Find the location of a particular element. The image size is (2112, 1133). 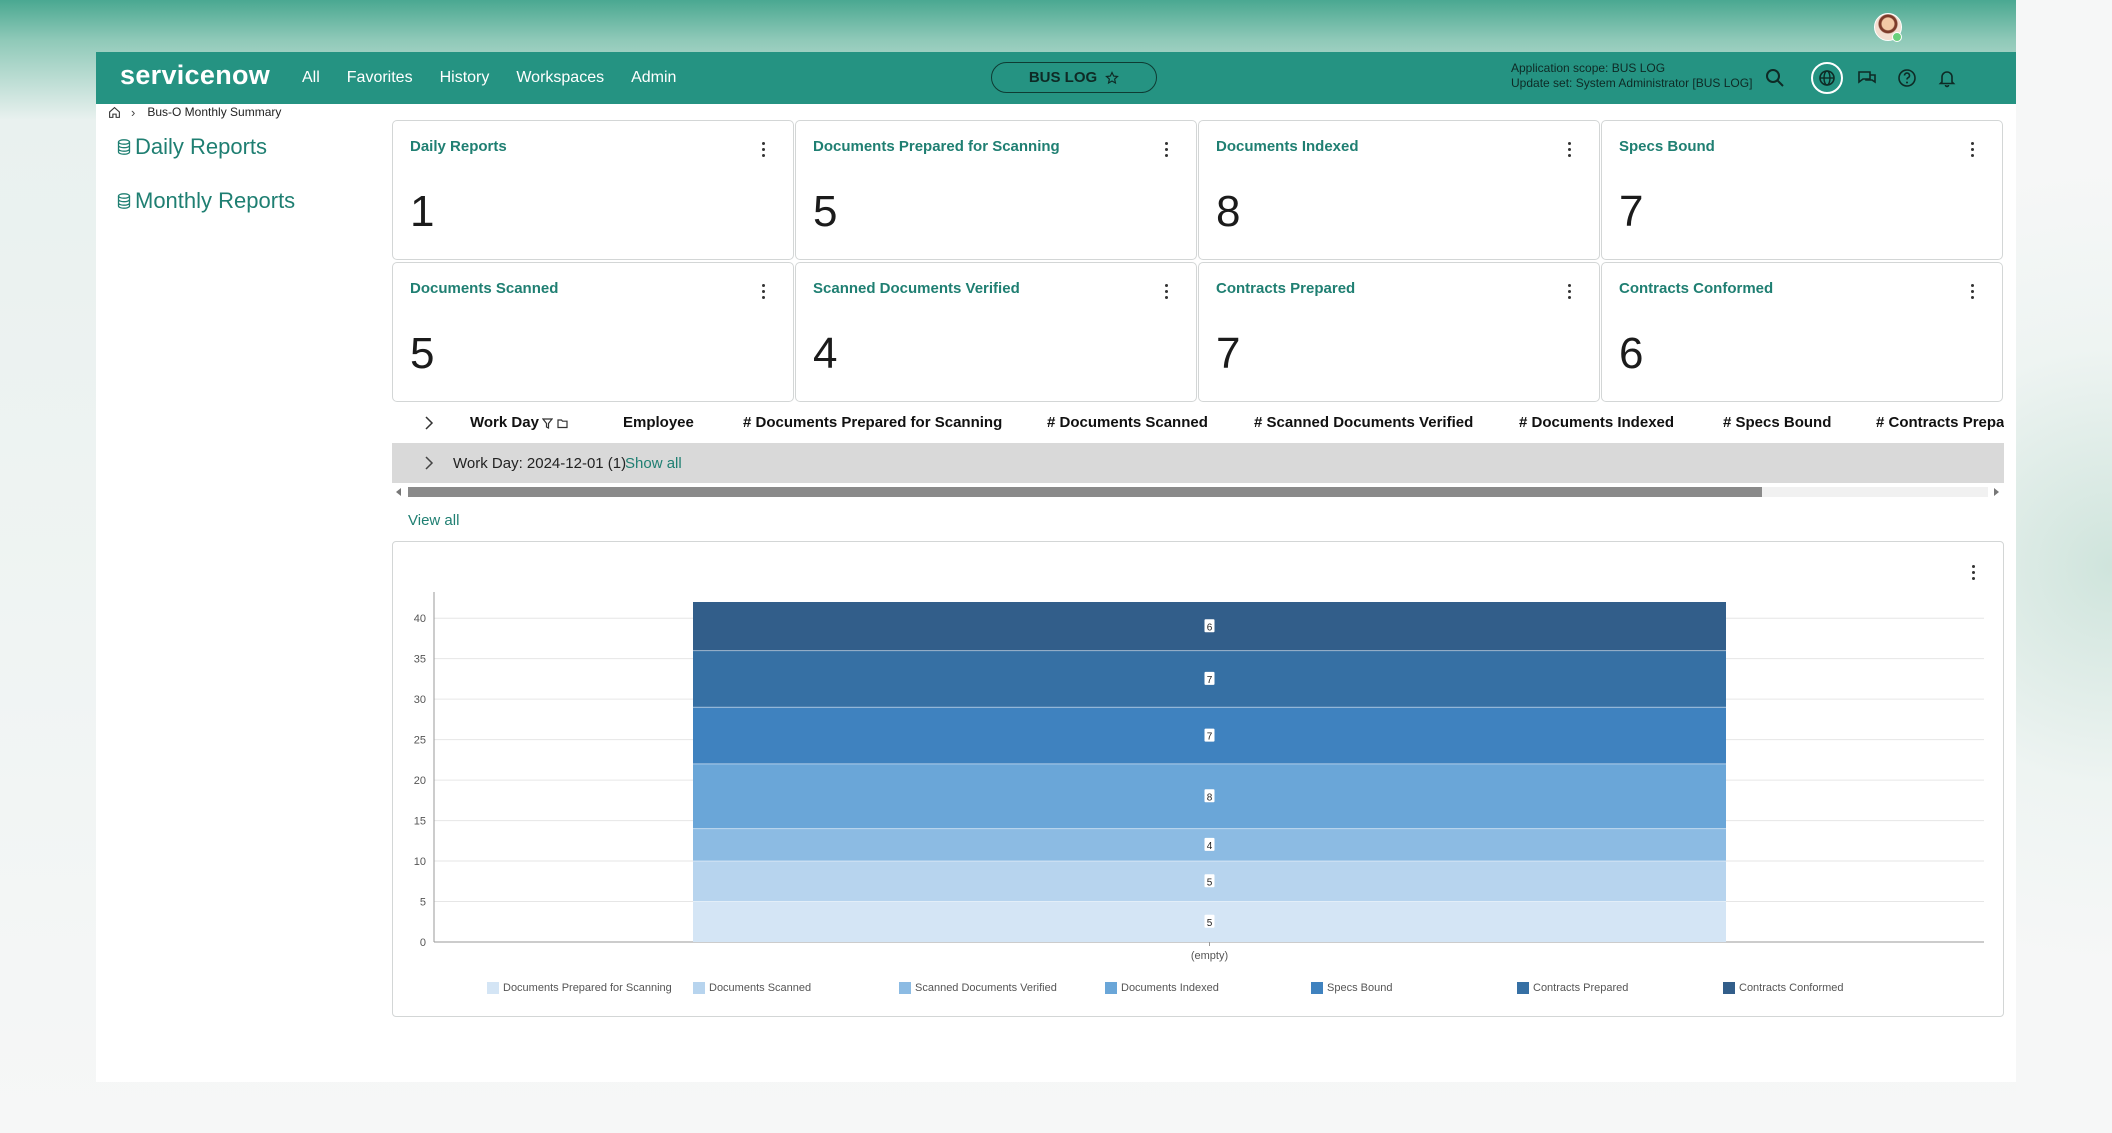

app-scope-pill: BUS LOG is located at coordinates (1074, 77).